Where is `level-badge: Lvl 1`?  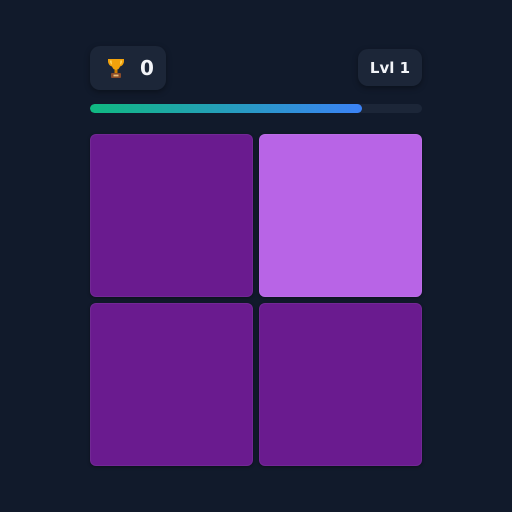
level-badge: Lvl 1 is located at coordinates (390, 67).